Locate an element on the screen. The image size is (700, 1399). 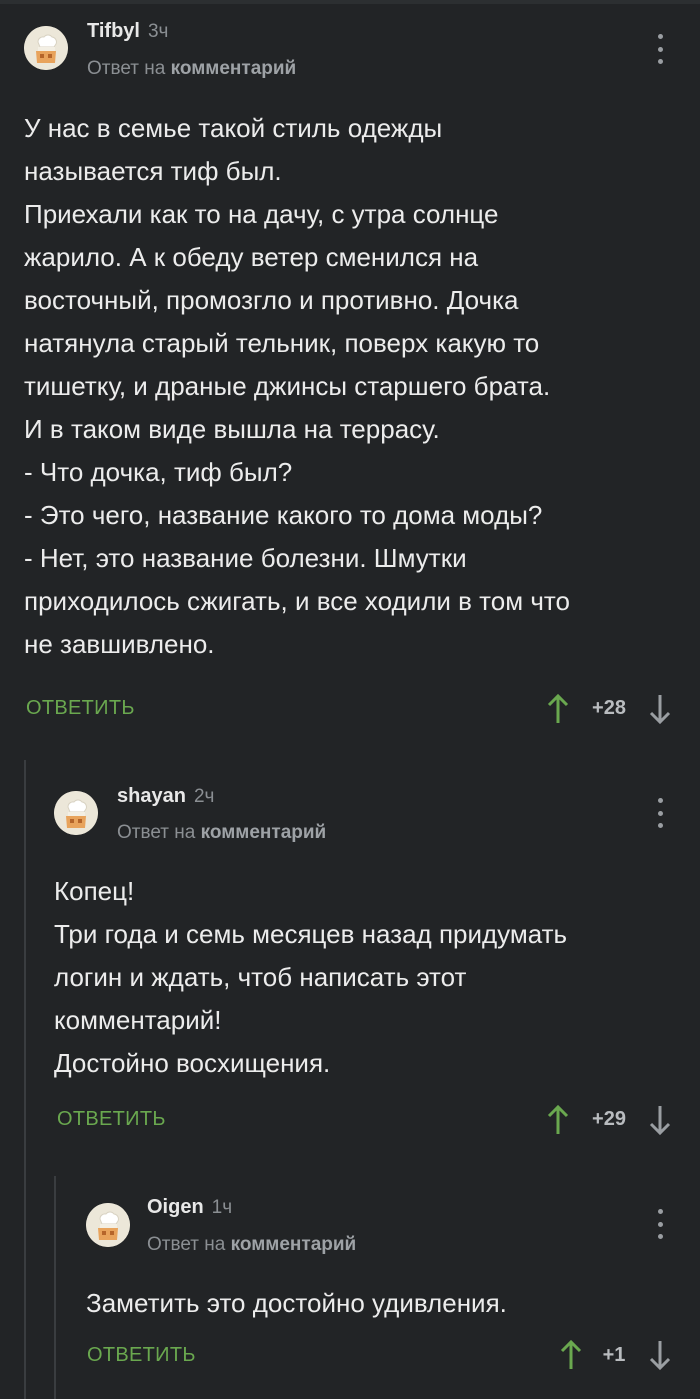
comment-time: 1ч is located at coordinates (222, 1207).